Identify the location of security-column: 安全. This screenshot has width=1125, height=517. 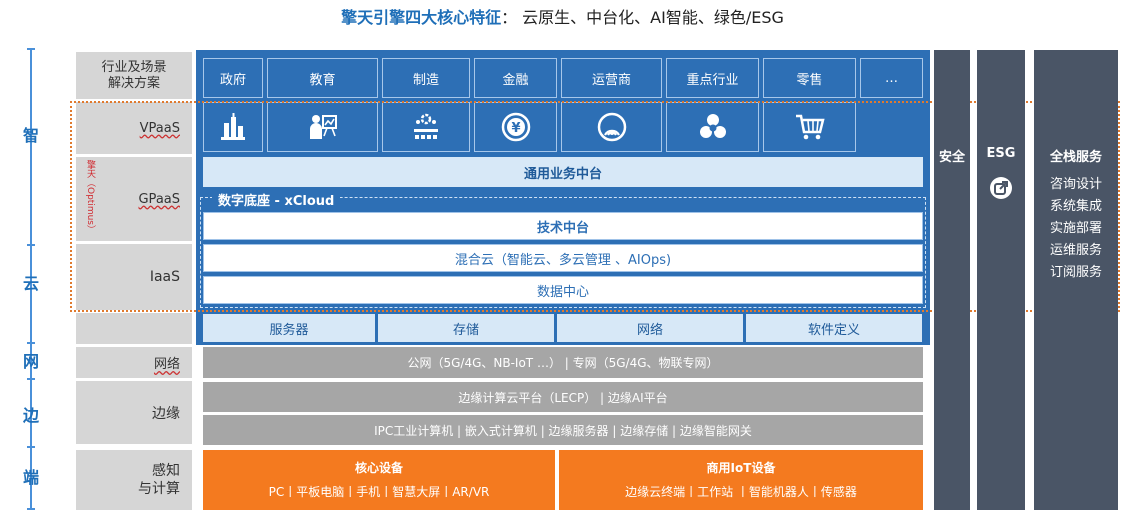
(952, 280).